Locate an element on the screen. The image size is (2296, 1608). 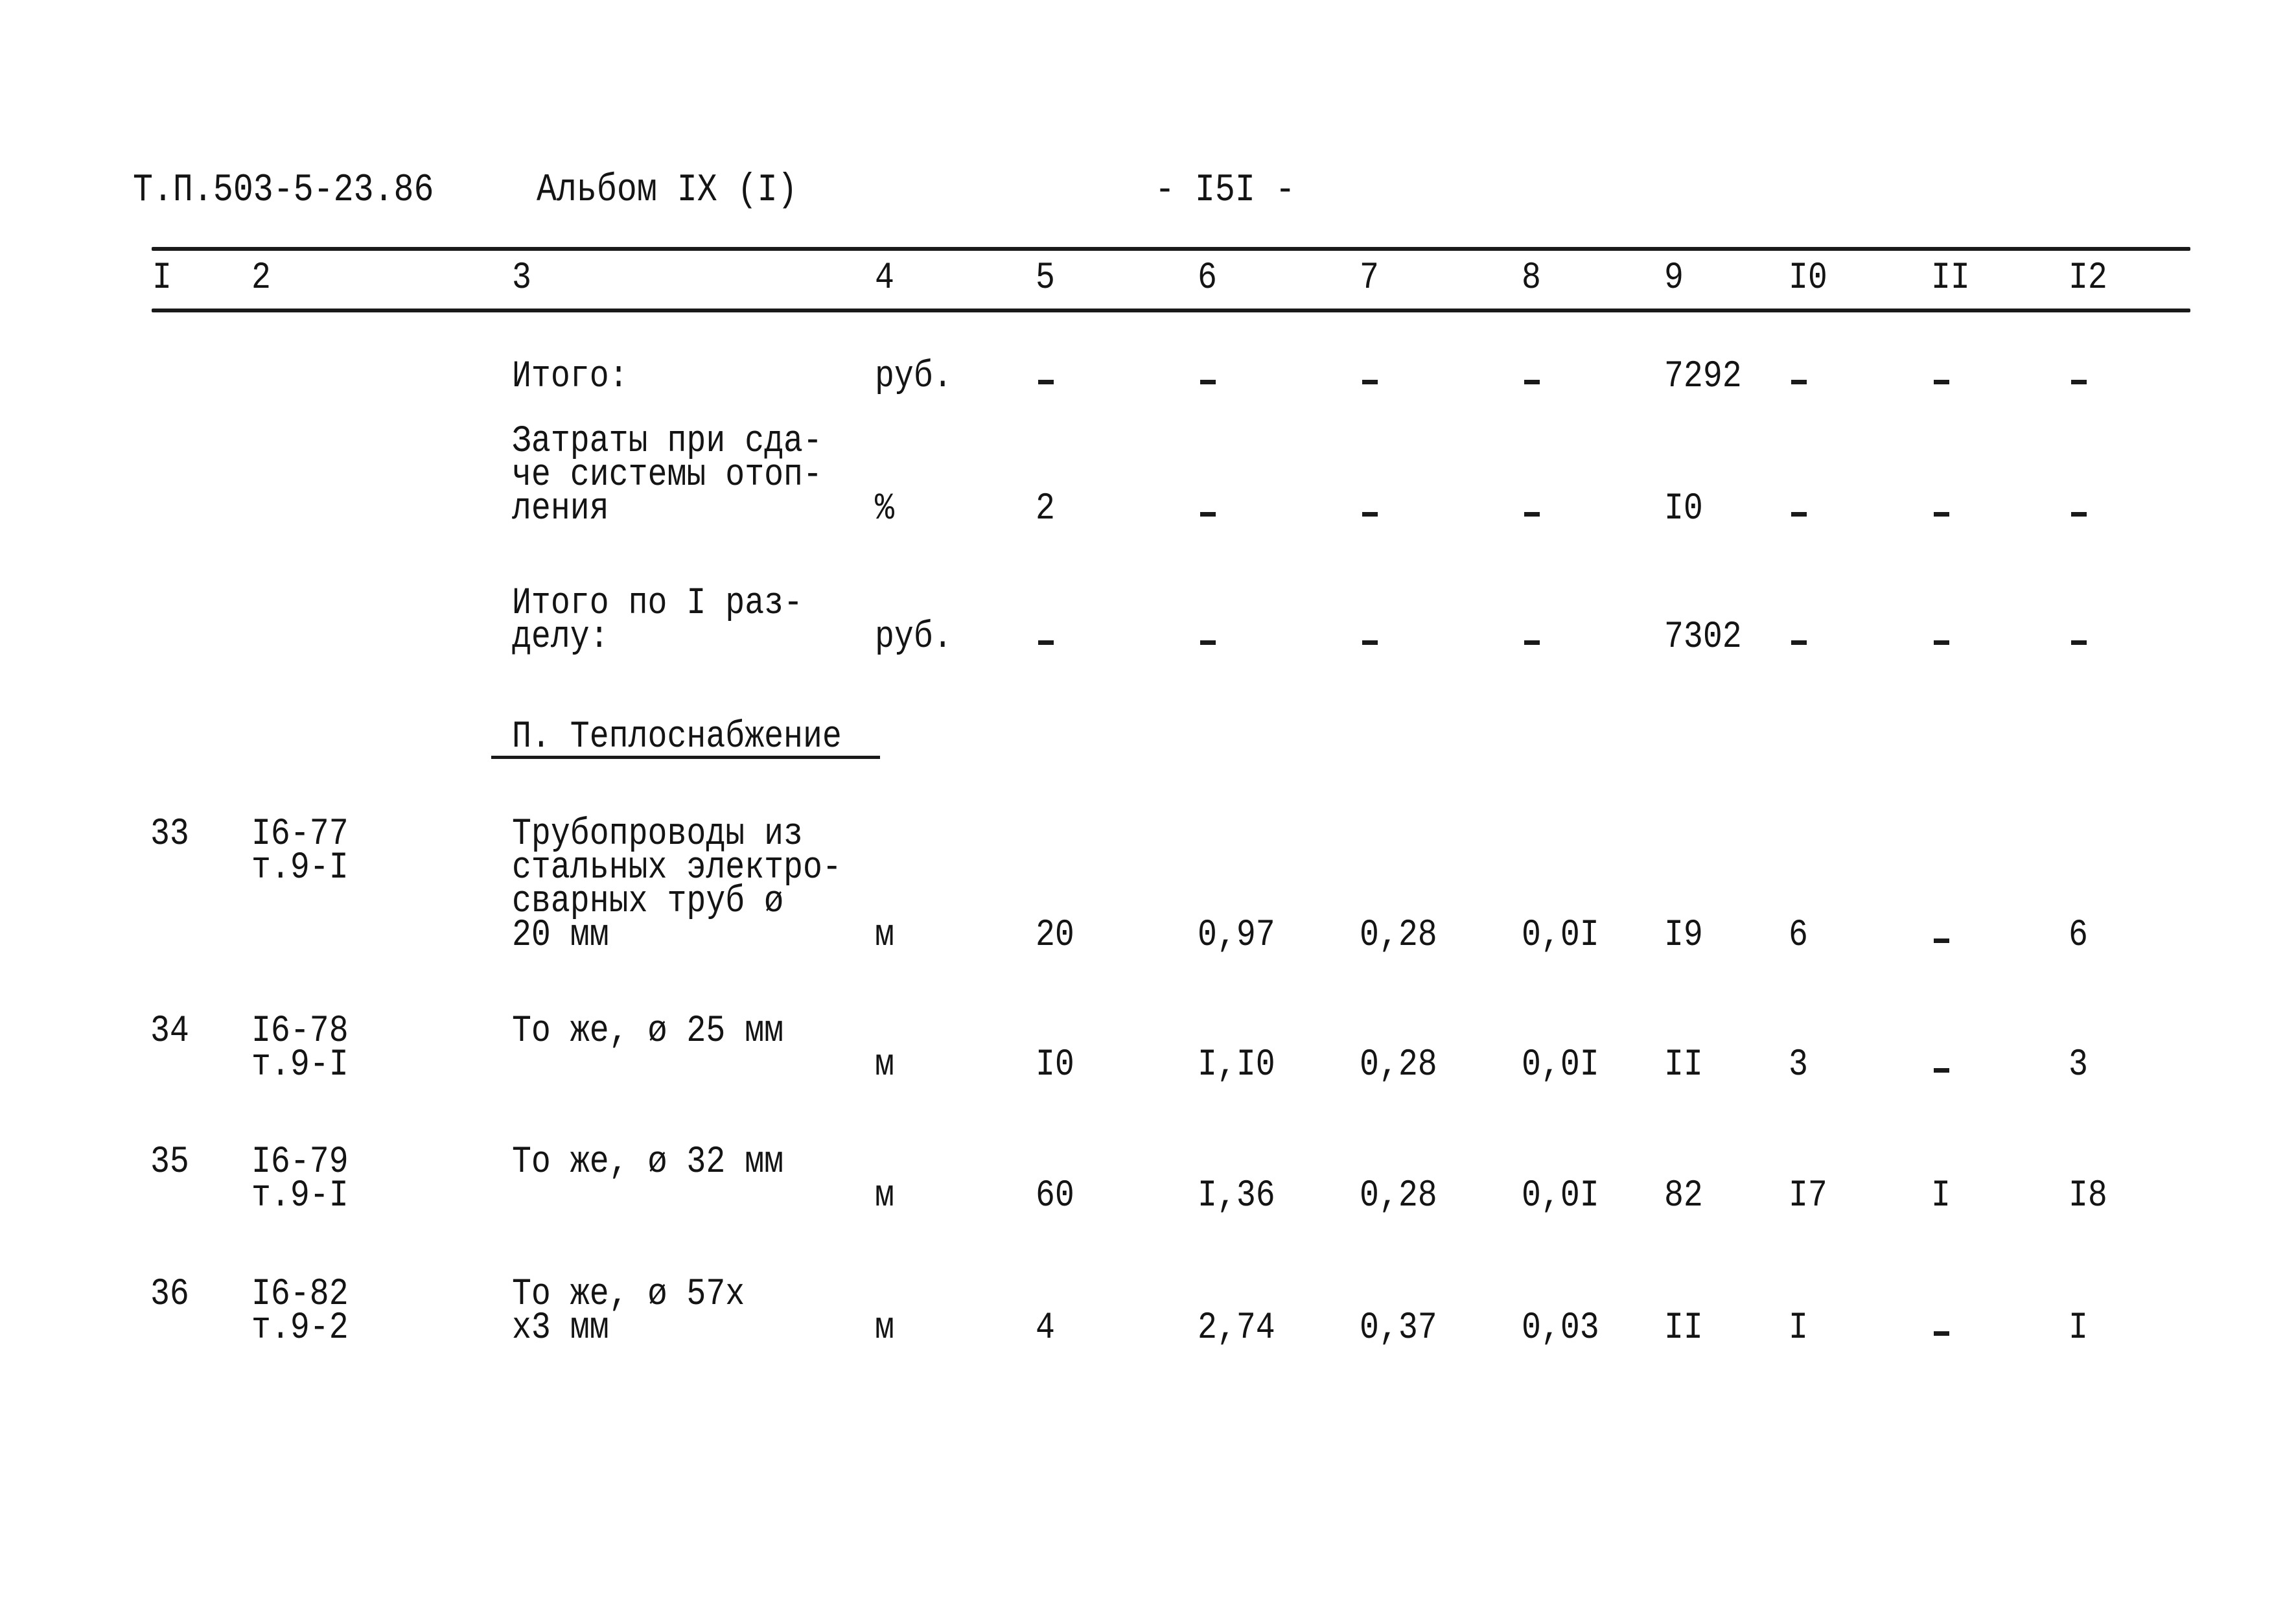
value-col-12: 3 is located at coordinates (2078, 1065).